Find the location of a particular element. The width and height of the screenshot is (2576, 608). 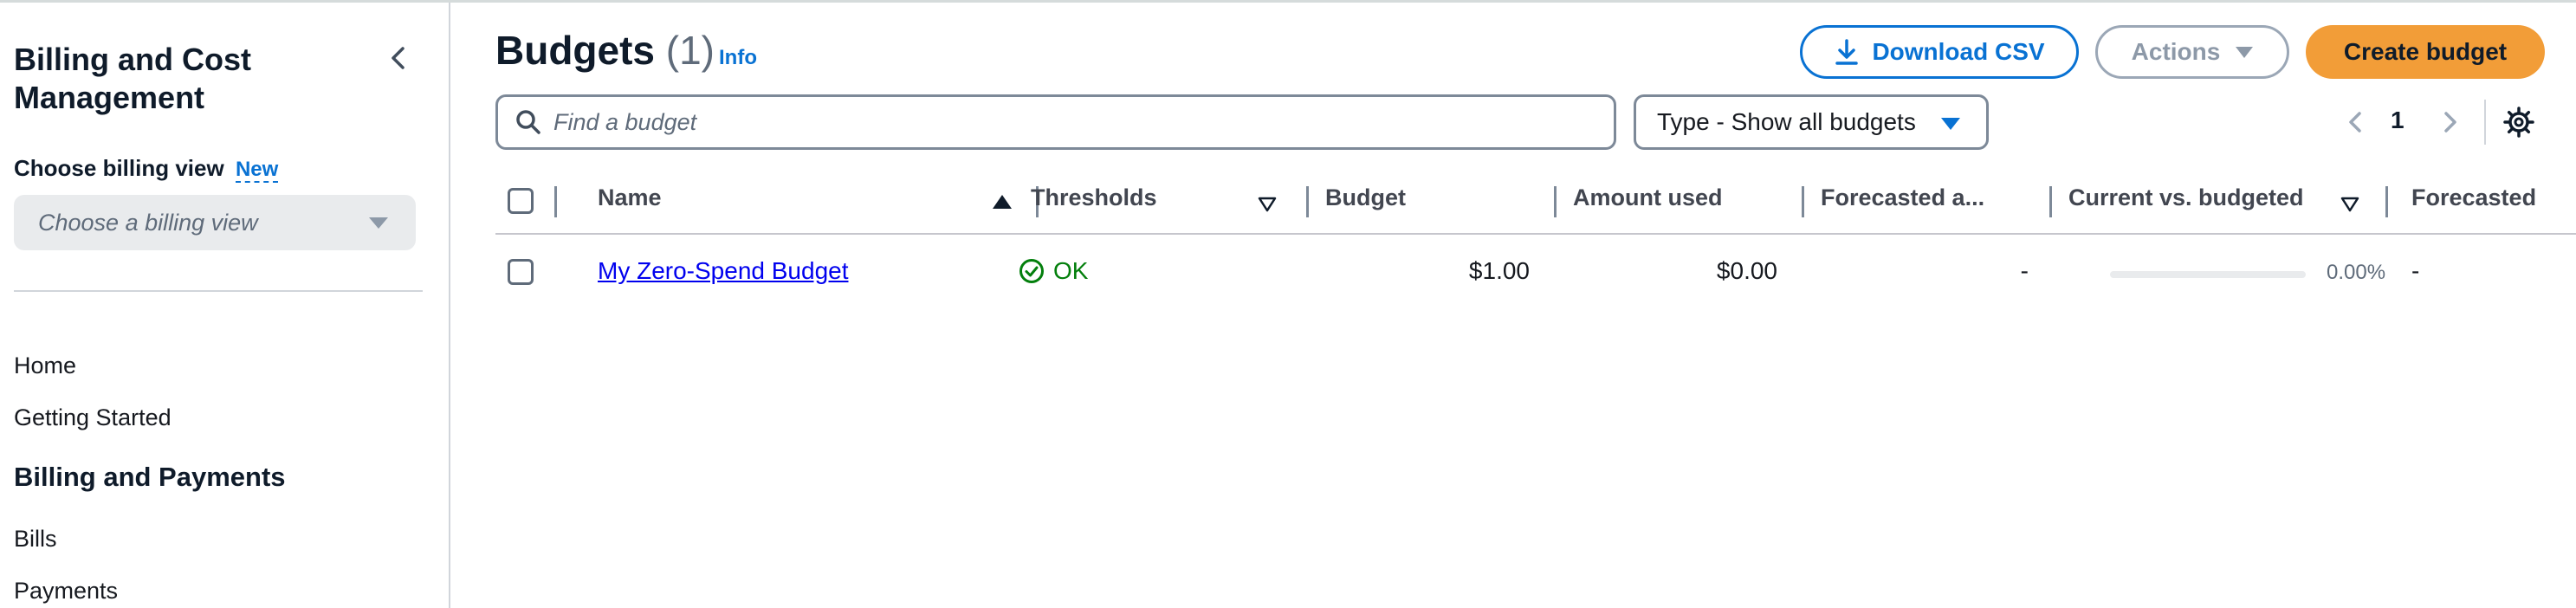

search-icon is located at coordinates (528, 122).